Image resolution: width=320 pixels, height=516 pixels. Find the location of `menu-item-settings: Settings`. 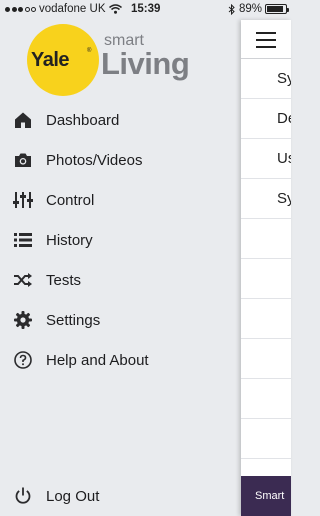

menu-item-settings: Settings is located at coordinates (120, 320).